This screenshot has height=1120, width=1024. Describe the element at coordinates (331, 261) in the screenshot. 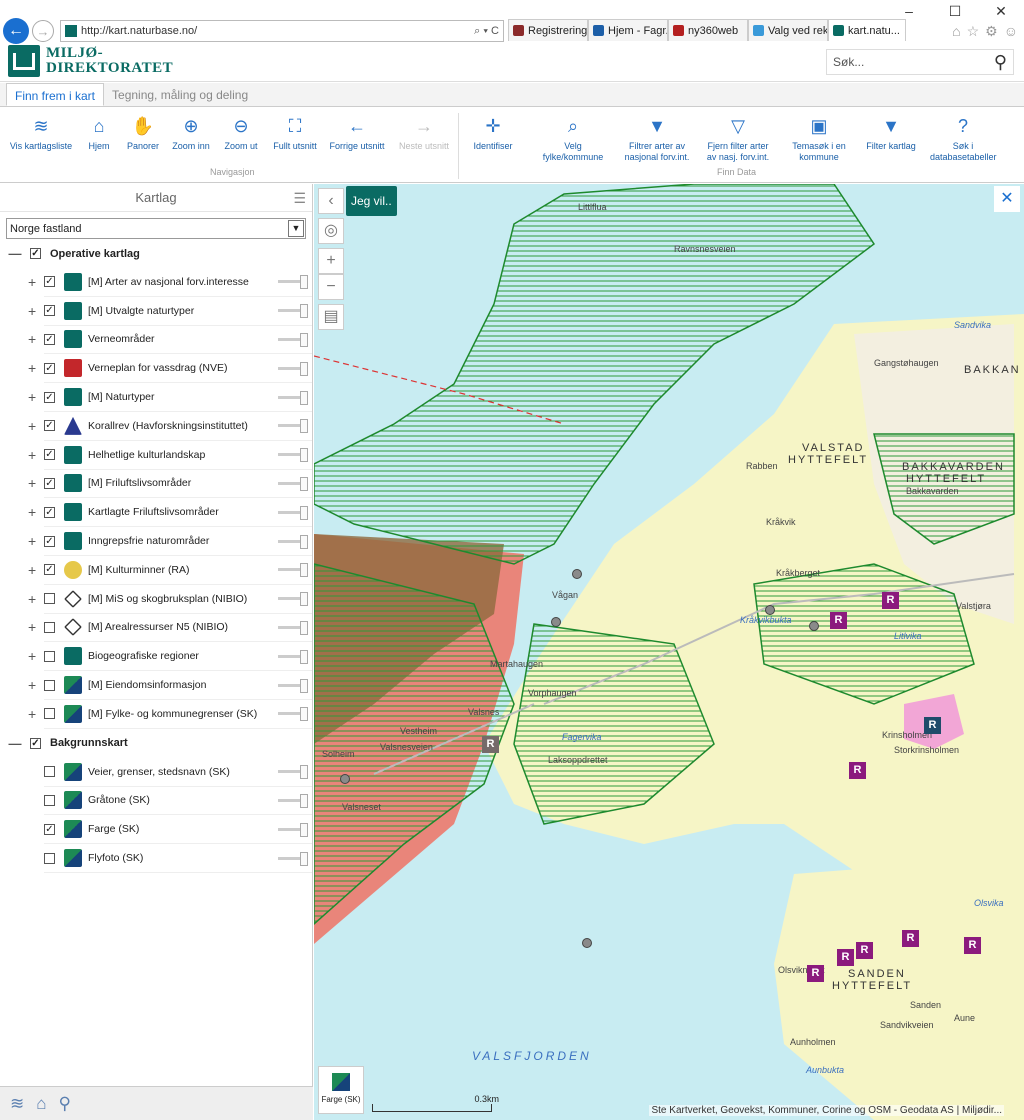

I see `zoom-in-map-button: +` at that location.